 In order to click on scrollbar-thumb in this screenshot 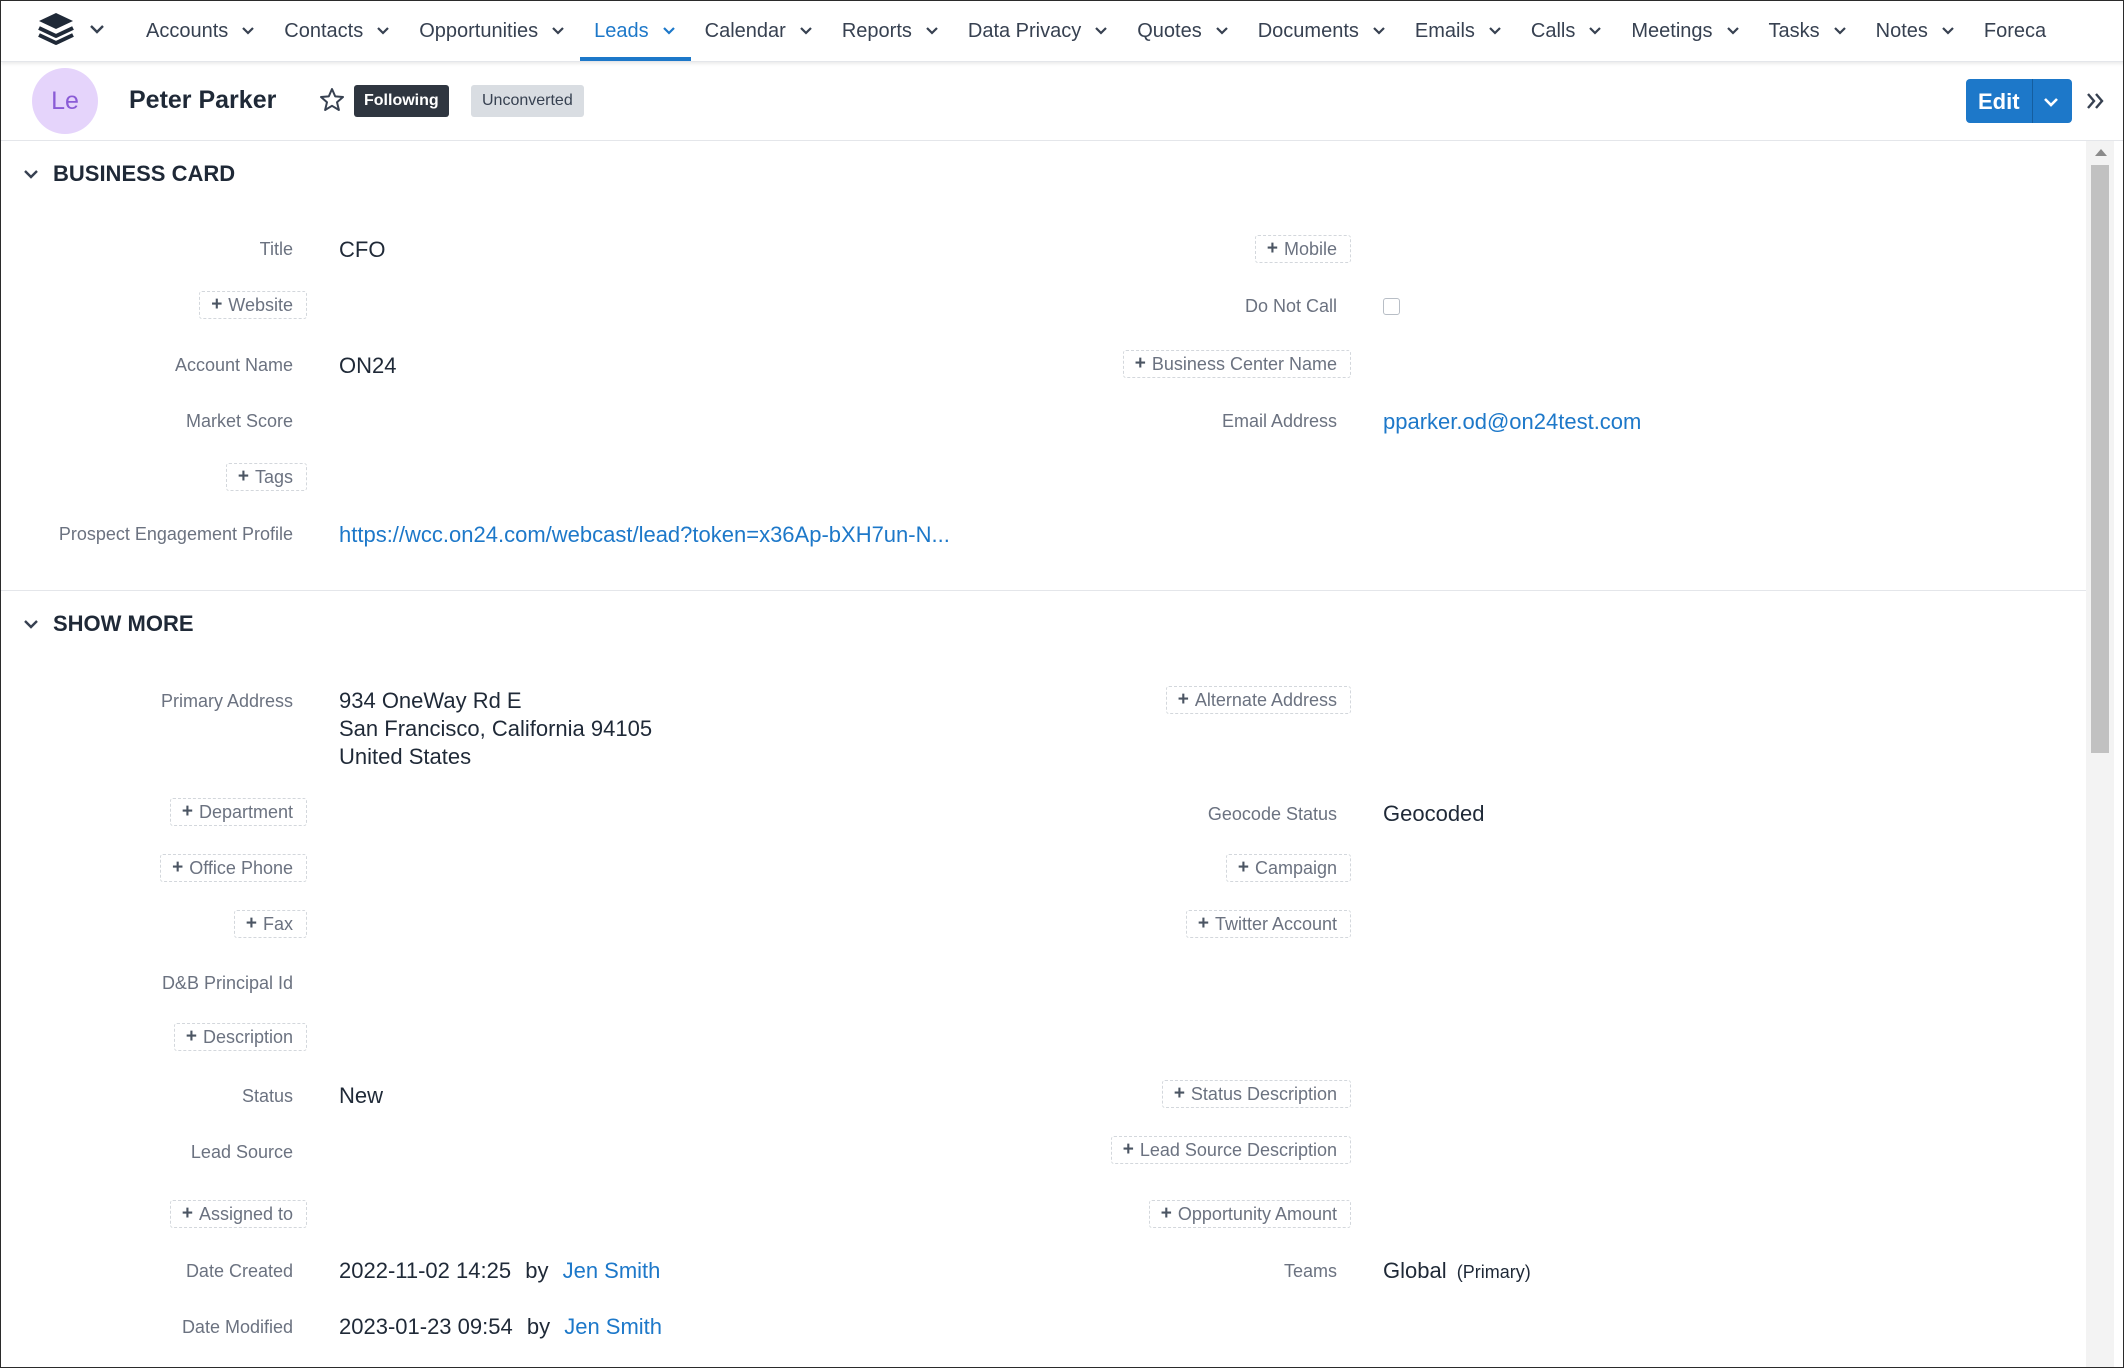, I will do `click(2100, 459)`.